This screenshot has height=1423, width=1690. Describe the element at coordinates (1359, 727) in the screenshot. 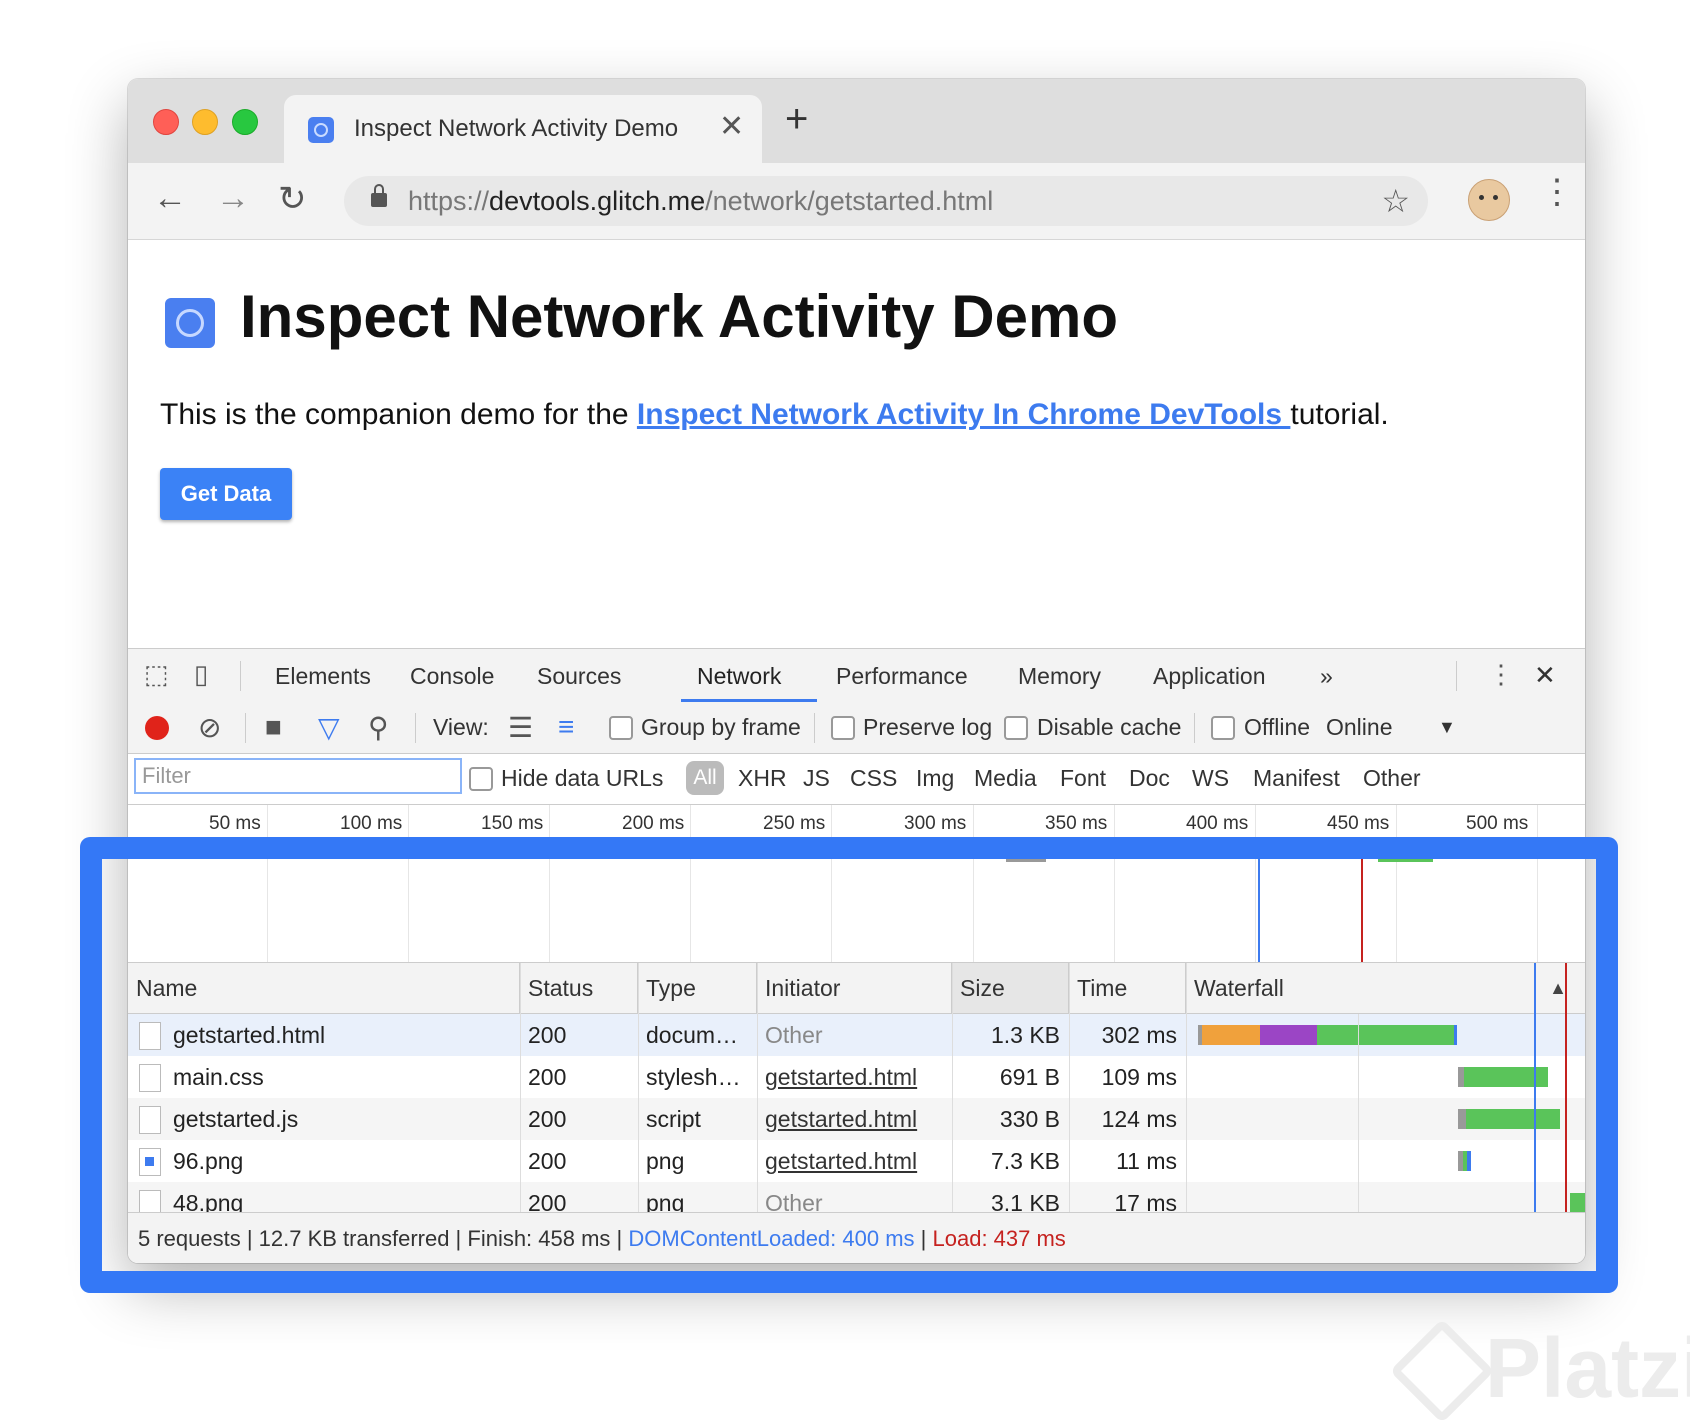

I see `throttling-select: Online` at that location.